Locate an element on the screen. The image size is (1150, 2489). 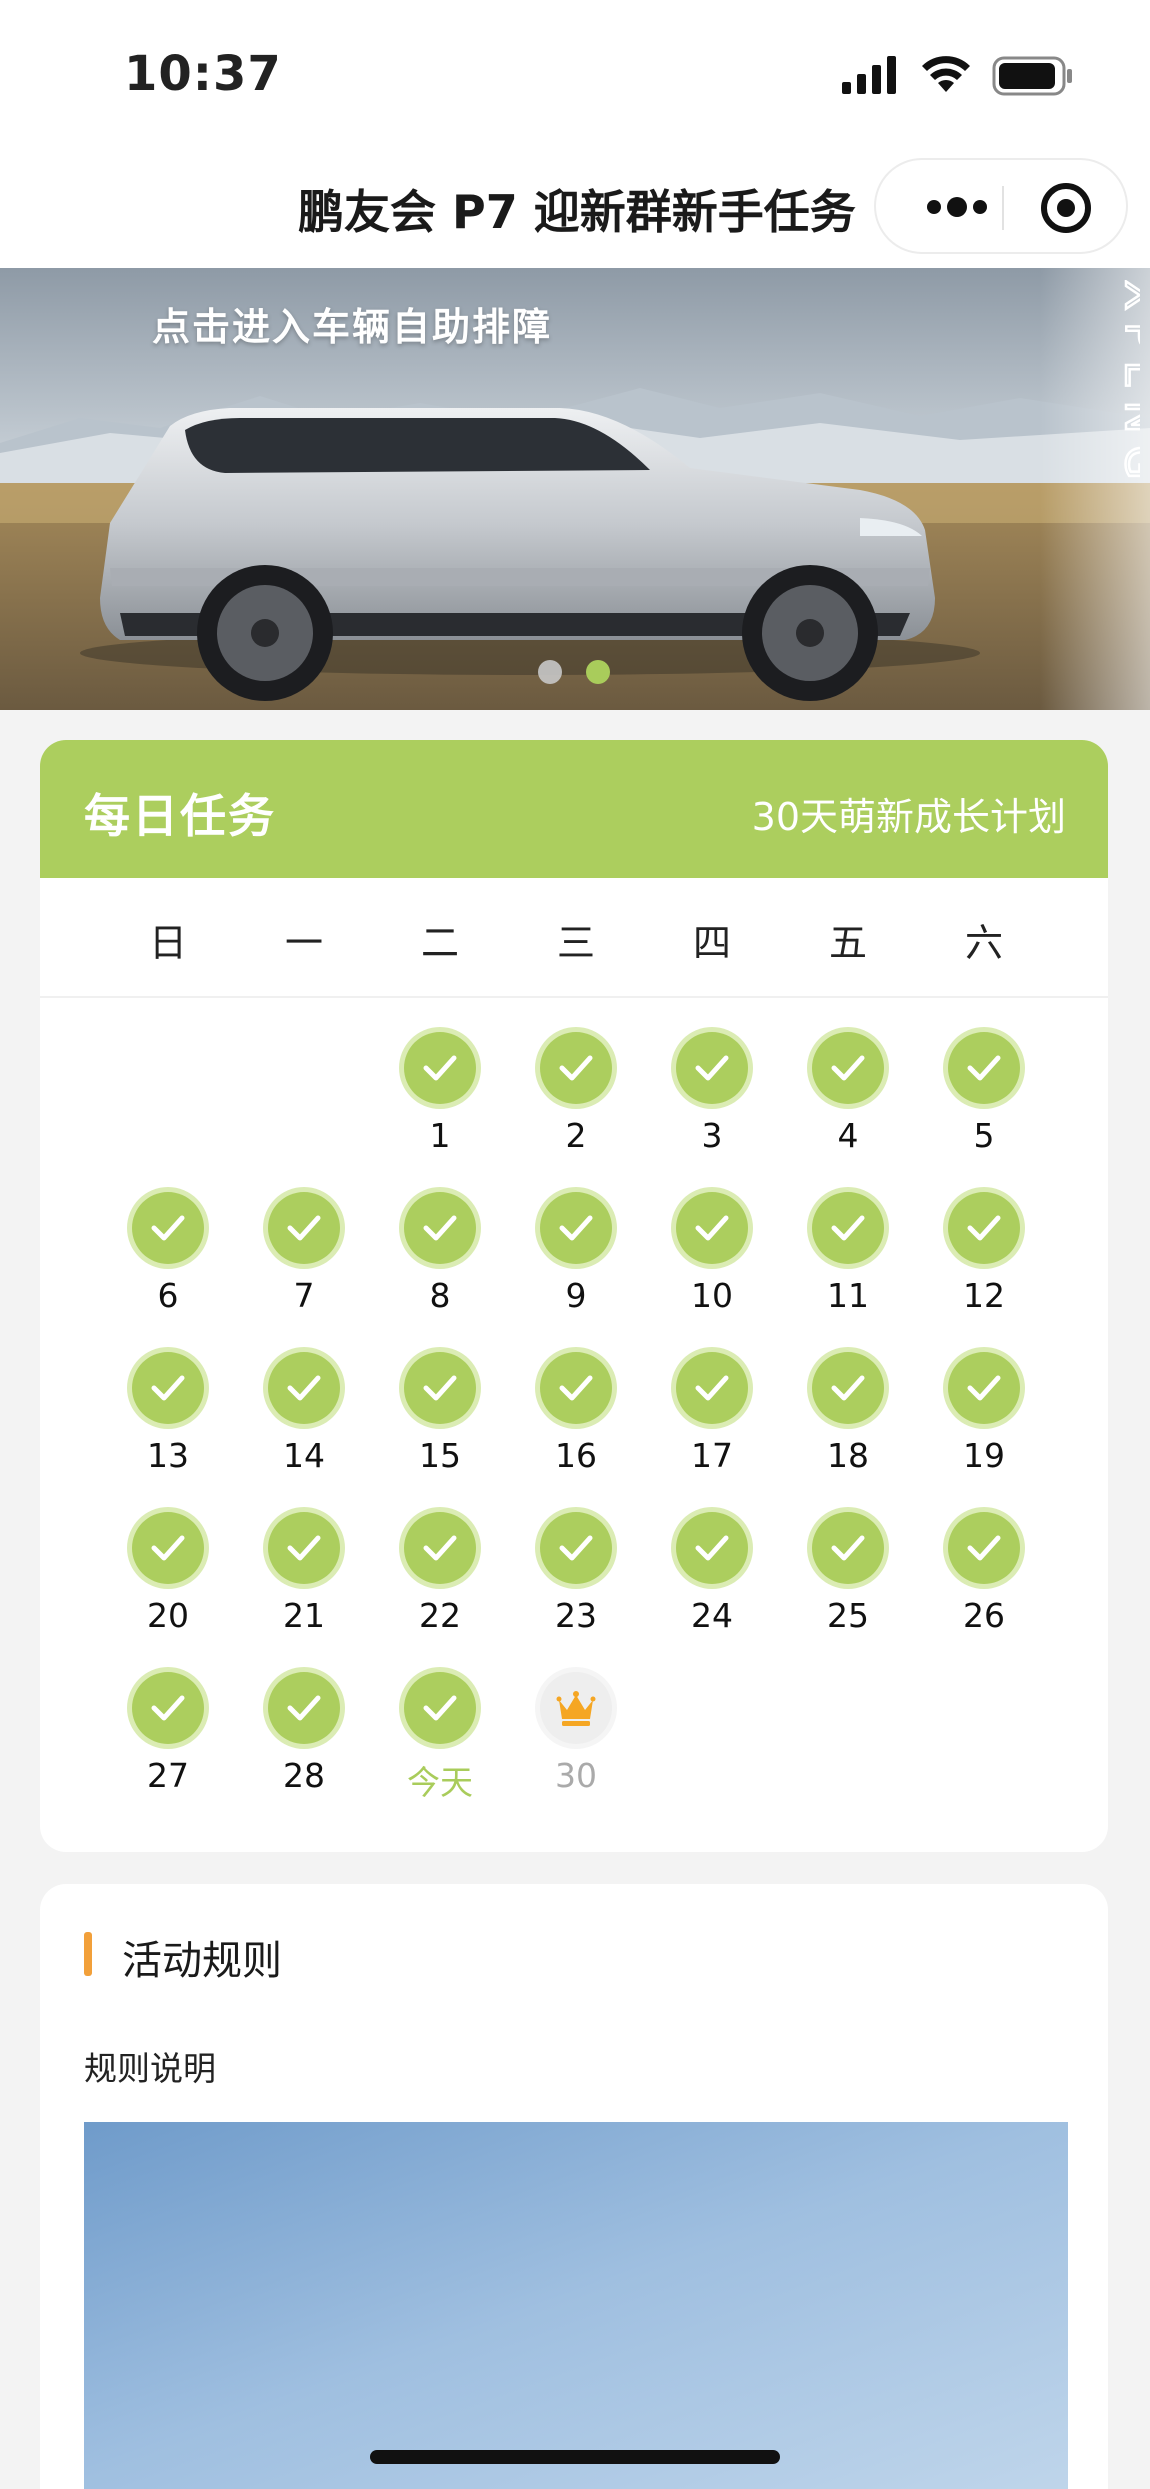
calendar-day: 19 is located at coordinates (984, 1413).